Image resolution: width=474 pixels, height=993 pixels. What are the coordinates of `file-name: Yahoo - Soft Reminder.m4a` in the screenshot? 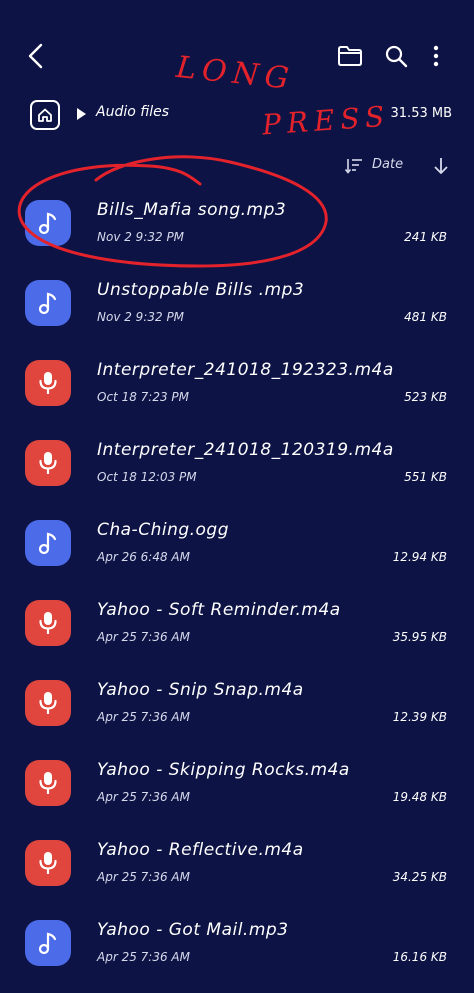 It's located at (219, 610).